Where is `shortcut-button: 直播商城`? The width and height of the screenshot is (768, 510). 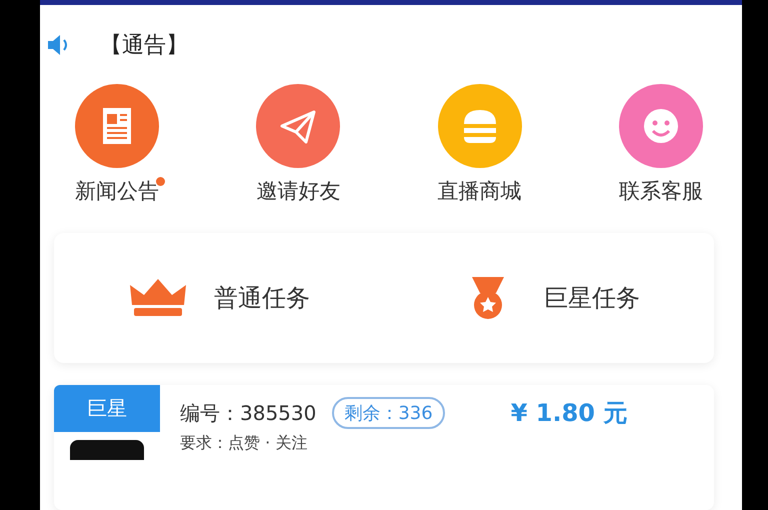 shortcut-button: 直播商城 is located at coordinates (479, 144).